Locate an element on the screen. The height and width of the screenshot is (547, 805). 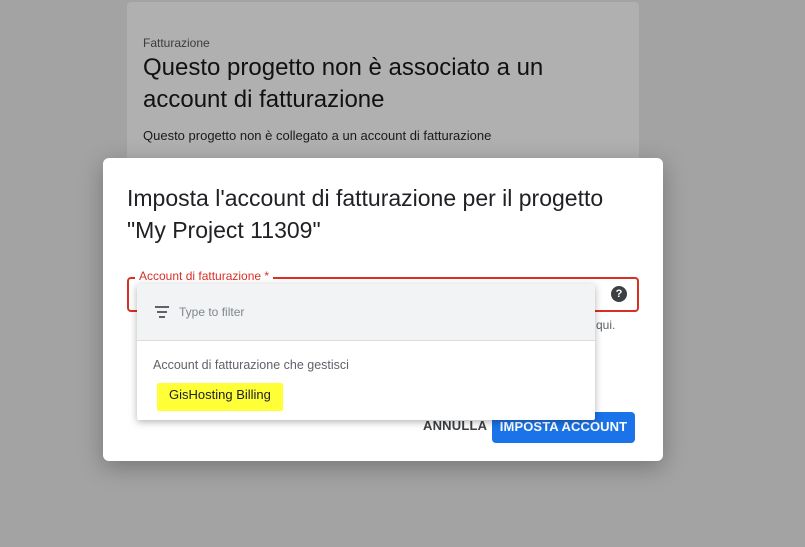
option-gishosting-billing: GisHosting Billing is located at coordinates (220, 397).